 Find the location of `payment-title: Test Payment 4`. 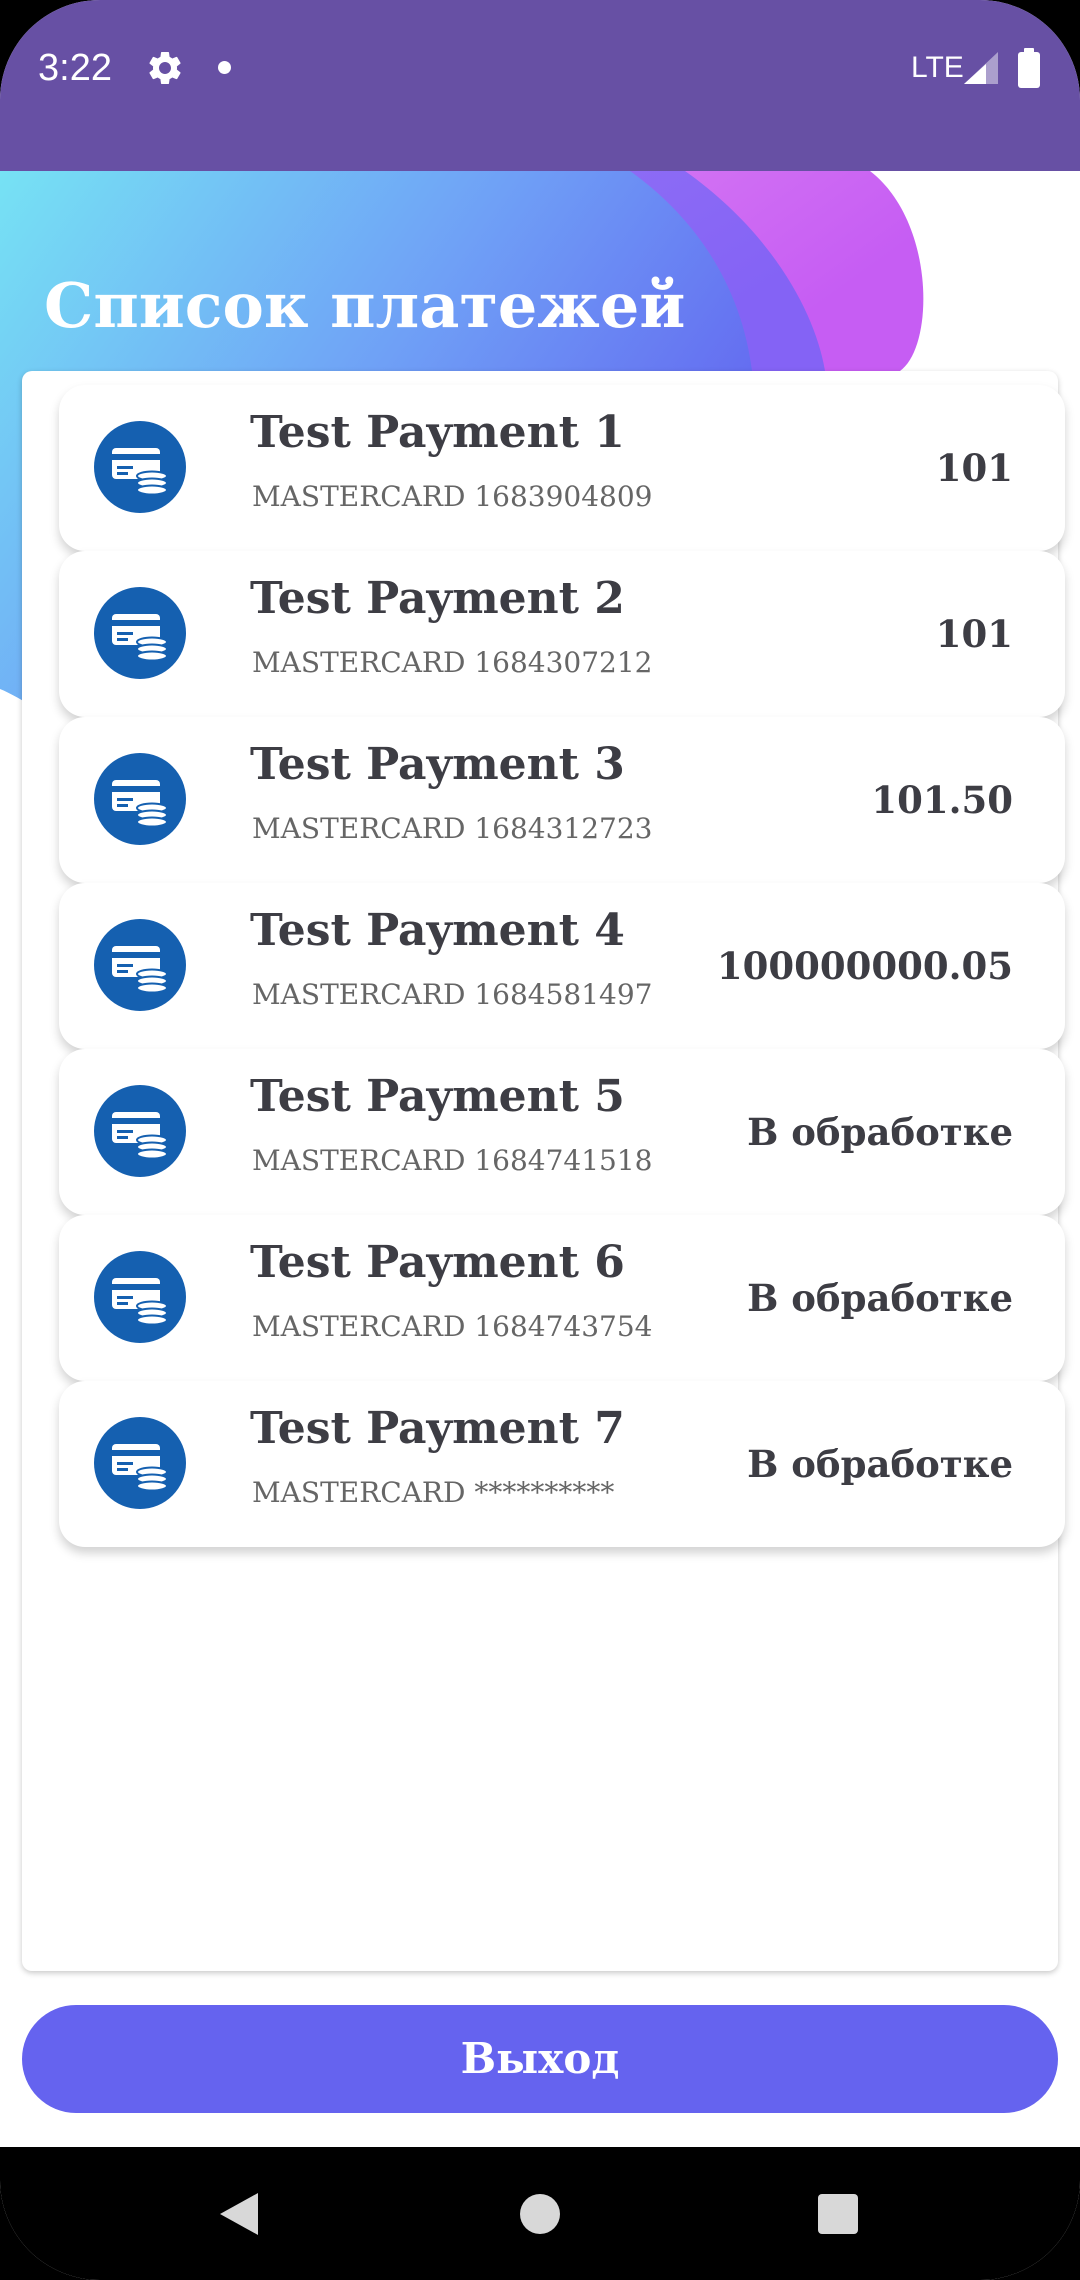

payment-title: Test Payment 4 is located at coordinates (437, 930).